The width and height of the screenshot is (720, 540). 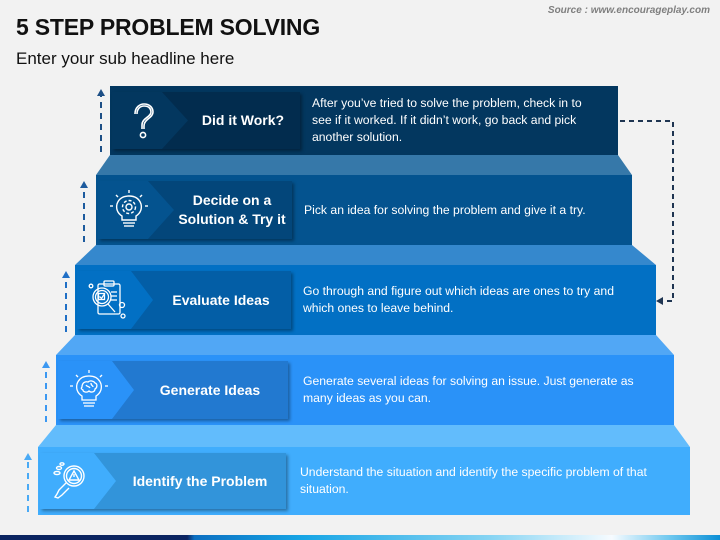 I want to click on step-label-box: Generate Ideas, so click(x=173, y=390).